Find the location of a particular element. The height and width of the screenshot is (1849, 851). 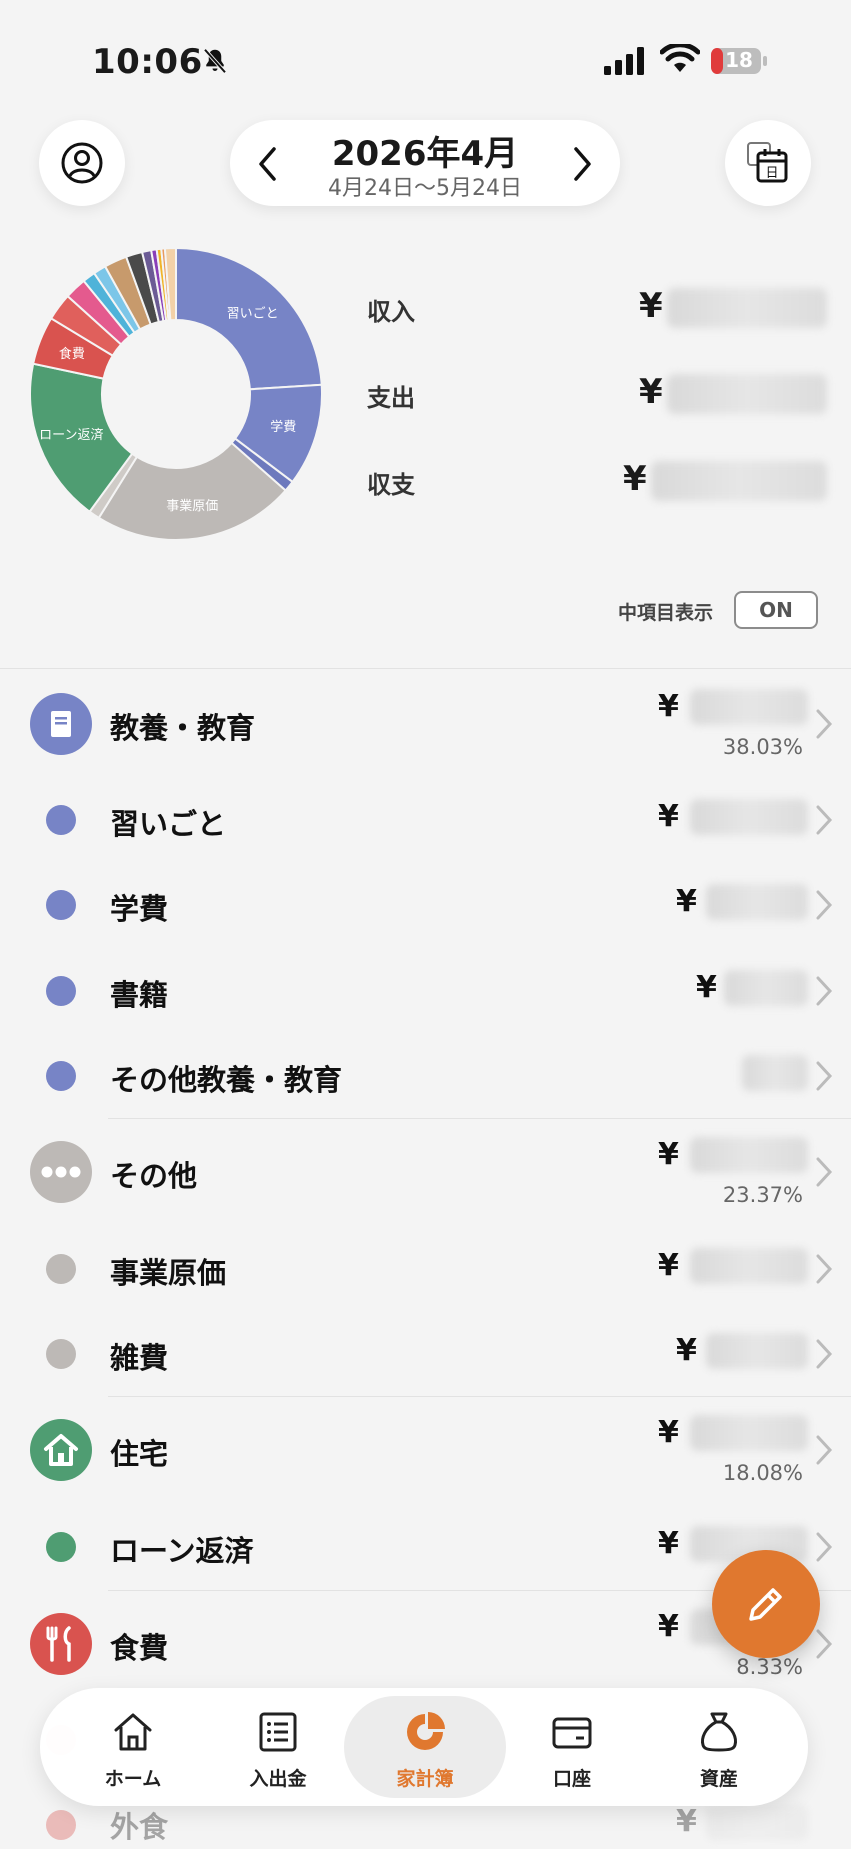

wifi-icon is located at coordinates (680, 58).